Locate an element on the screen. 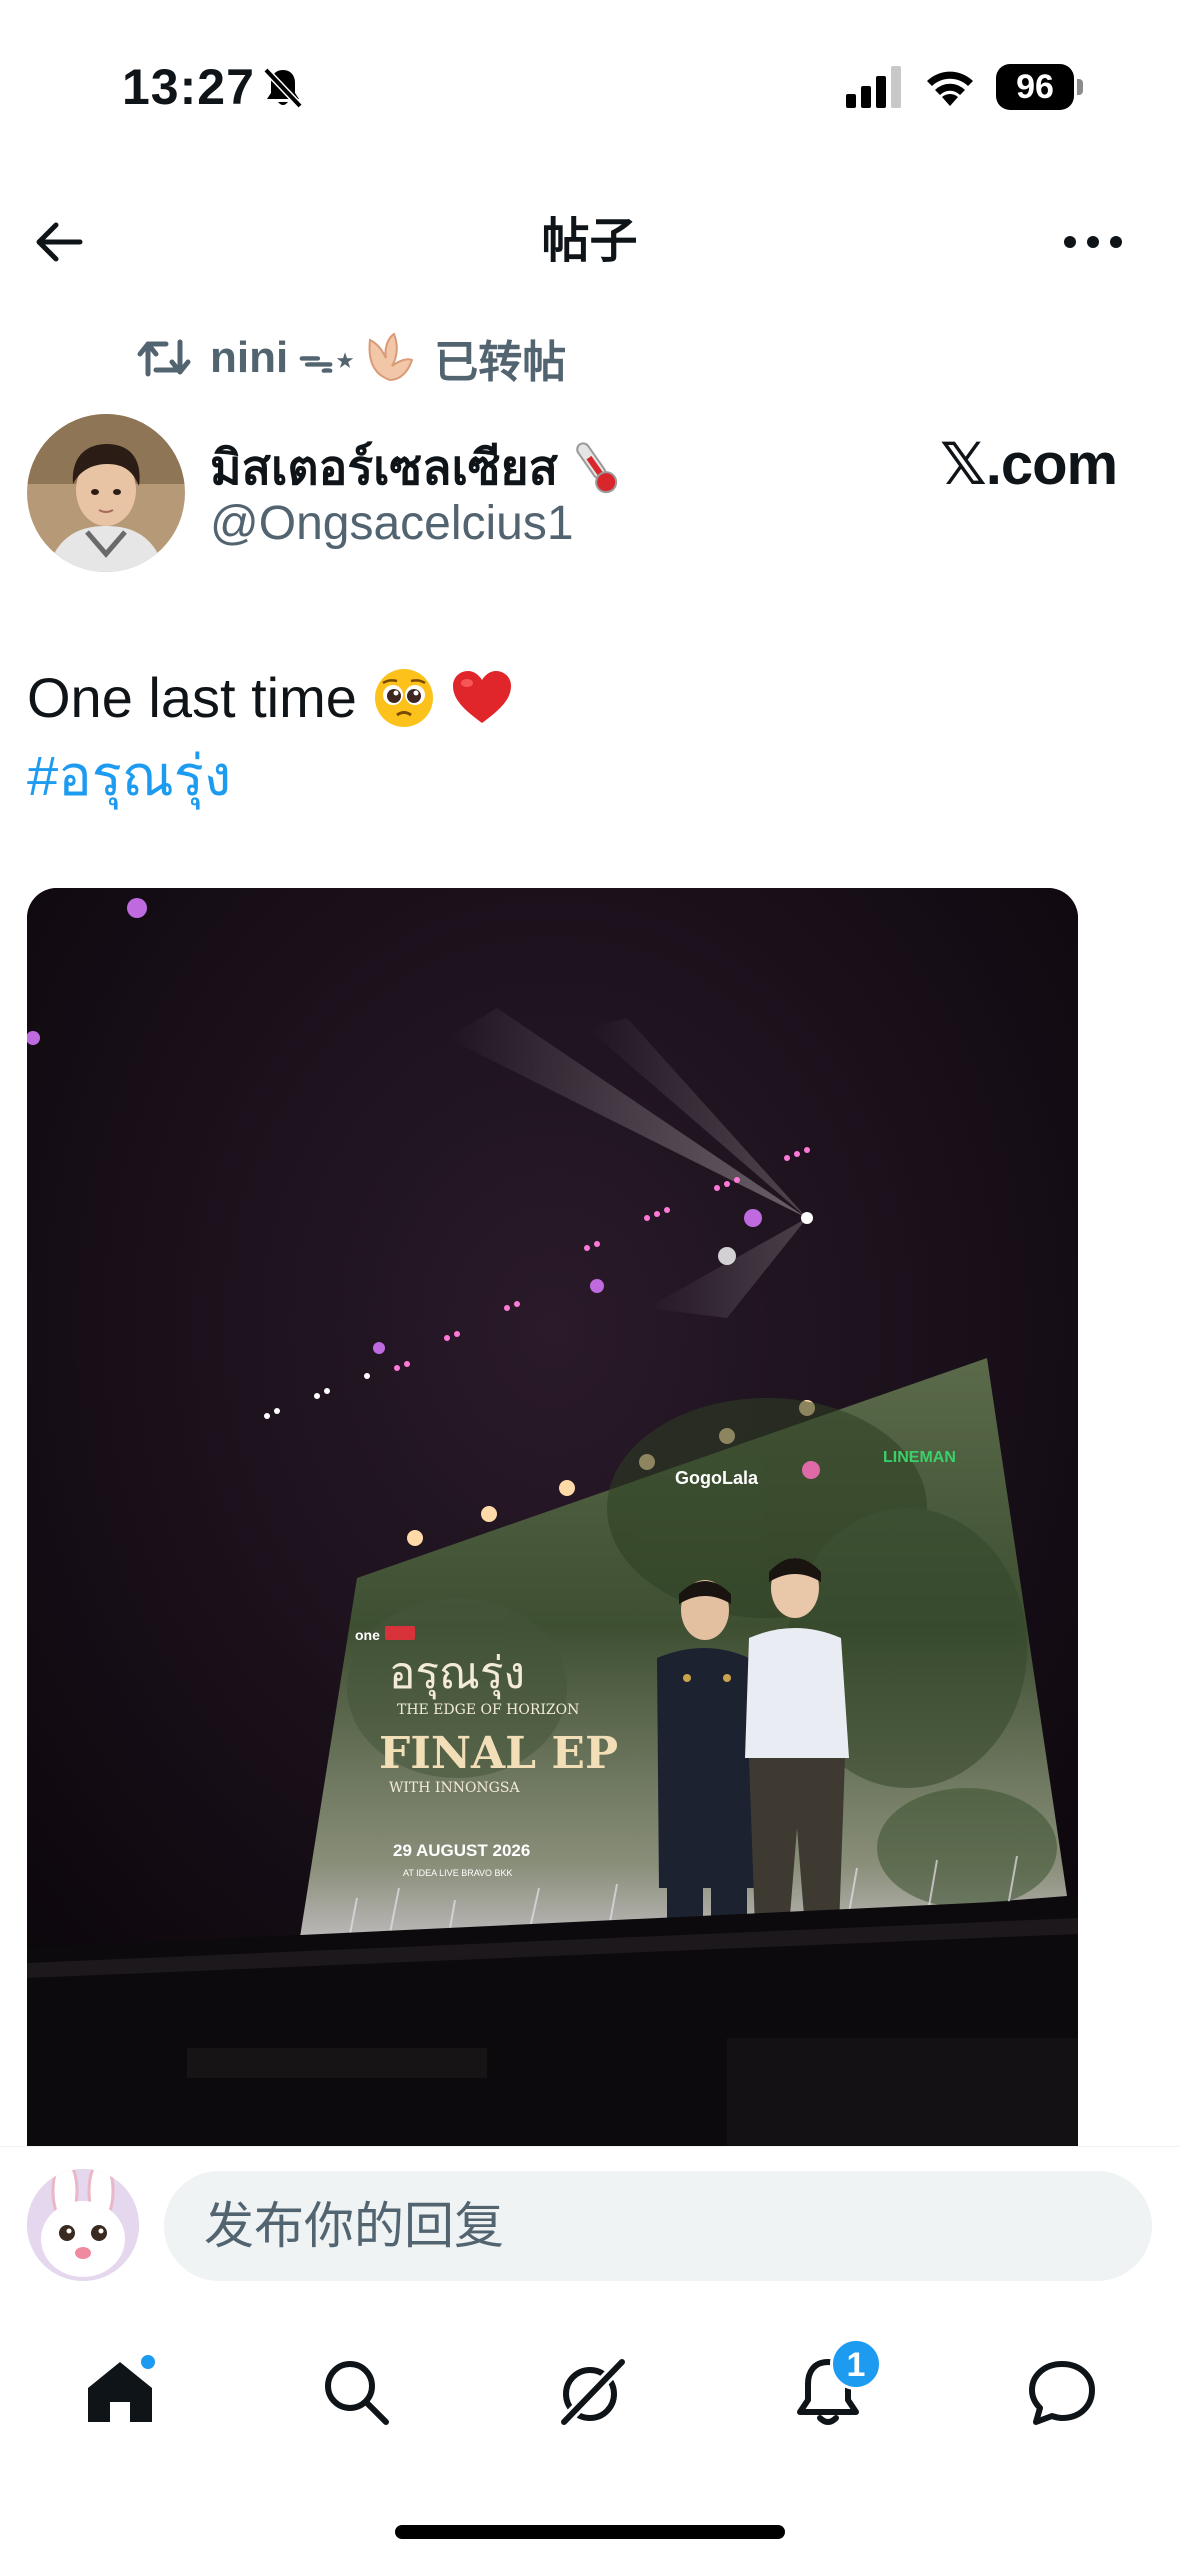 The image size is (1179, 2556). bunny-avatar-image is located at coordinates (83, 2225).